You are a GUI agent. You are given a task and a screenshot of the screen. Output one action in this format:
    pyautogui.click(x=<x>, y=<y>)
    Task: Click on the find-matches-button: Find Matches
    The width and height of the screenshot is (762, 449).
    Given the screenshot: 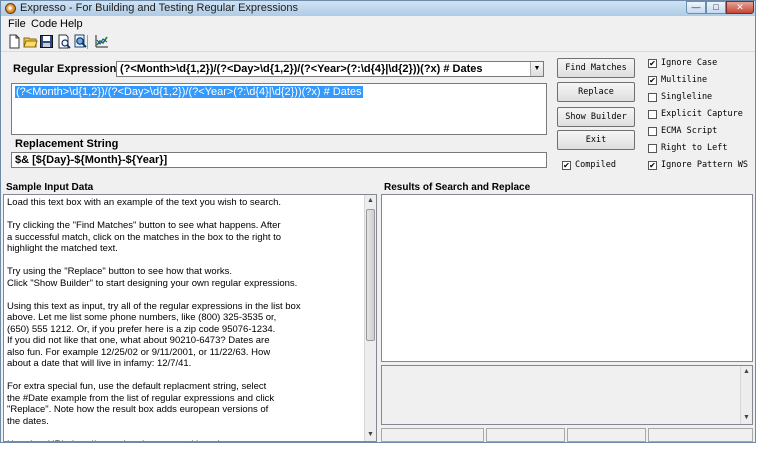 What is the action you would take?
    pyautogui.click(x=596, y=68)
    